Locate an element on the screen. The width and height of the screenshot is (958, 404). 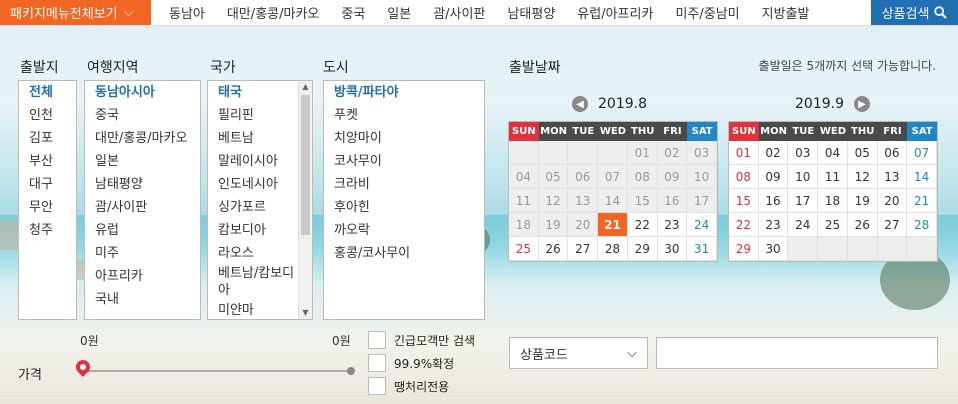
list-item: 중국 is located at coordinates (142, 115).